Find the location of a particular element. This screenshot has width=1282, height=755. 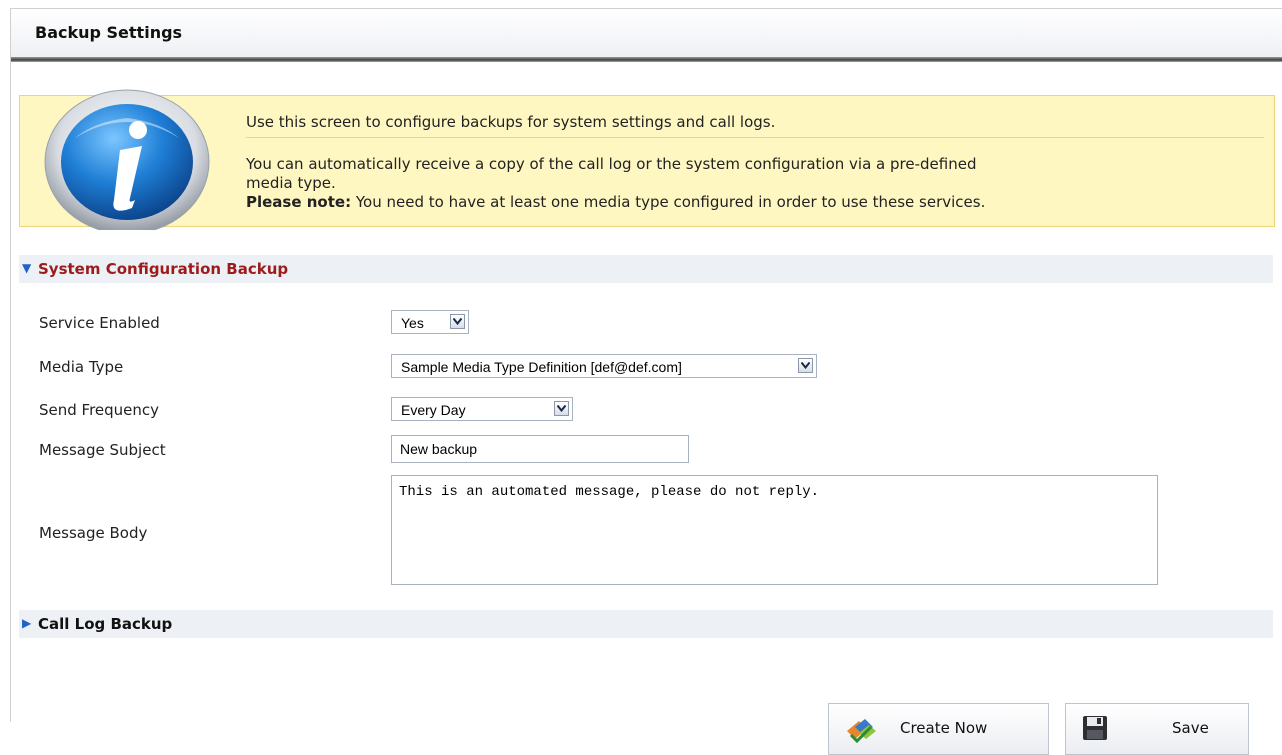

info-note-label: Please note: is located at coordinates (299, 202).